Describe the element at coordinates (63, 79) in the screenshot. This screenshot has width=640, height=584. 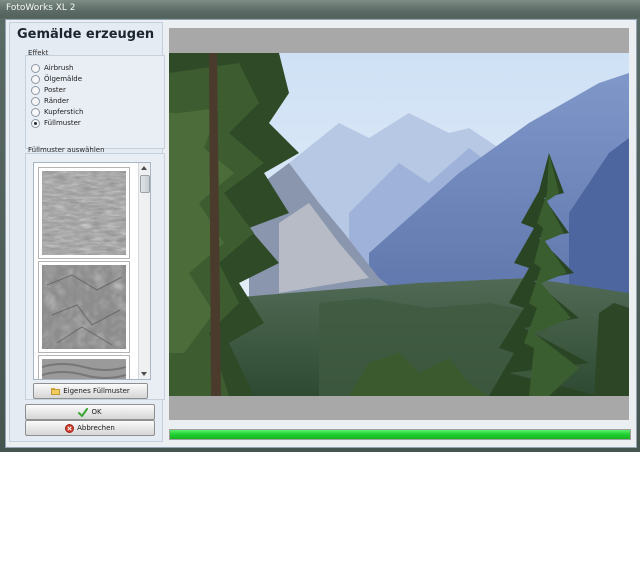
I see `radio-label: Ölgemälde` at that location.